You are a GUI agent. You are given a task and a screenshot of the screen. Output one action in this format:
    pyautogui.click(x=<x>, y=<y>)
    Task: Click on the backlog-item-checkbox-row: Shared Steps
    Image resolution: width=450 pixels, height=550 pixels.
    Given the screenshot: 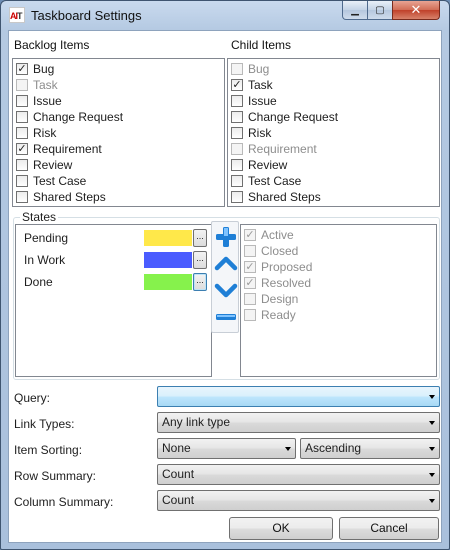 What is the action you would take?
    pyautogui.click(x=61, y=197)
    